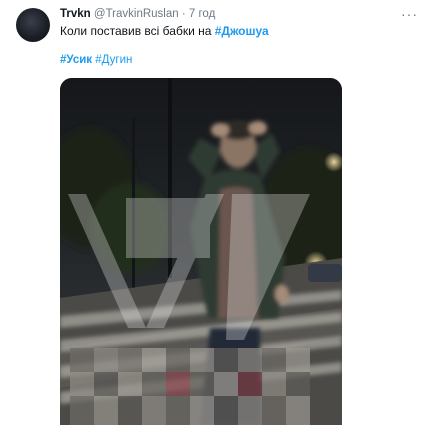 The width and height of the screenshot is (428, 425). Describe the element at coordinates (202, 14) in the screenshot. I see `tweet-timestamp: 7 год` at that location.